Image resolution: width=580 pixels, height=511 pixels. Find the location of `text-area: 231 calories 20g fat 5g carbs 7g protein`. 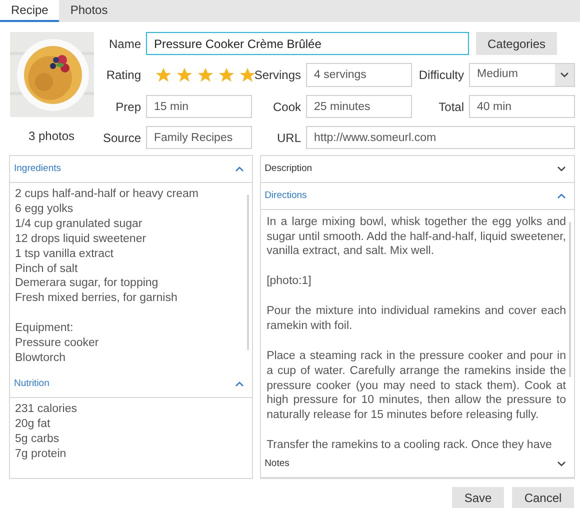

text-area: 231 calories 20g fat 5g carbs 7g protein is located at coordinates (131, 432).